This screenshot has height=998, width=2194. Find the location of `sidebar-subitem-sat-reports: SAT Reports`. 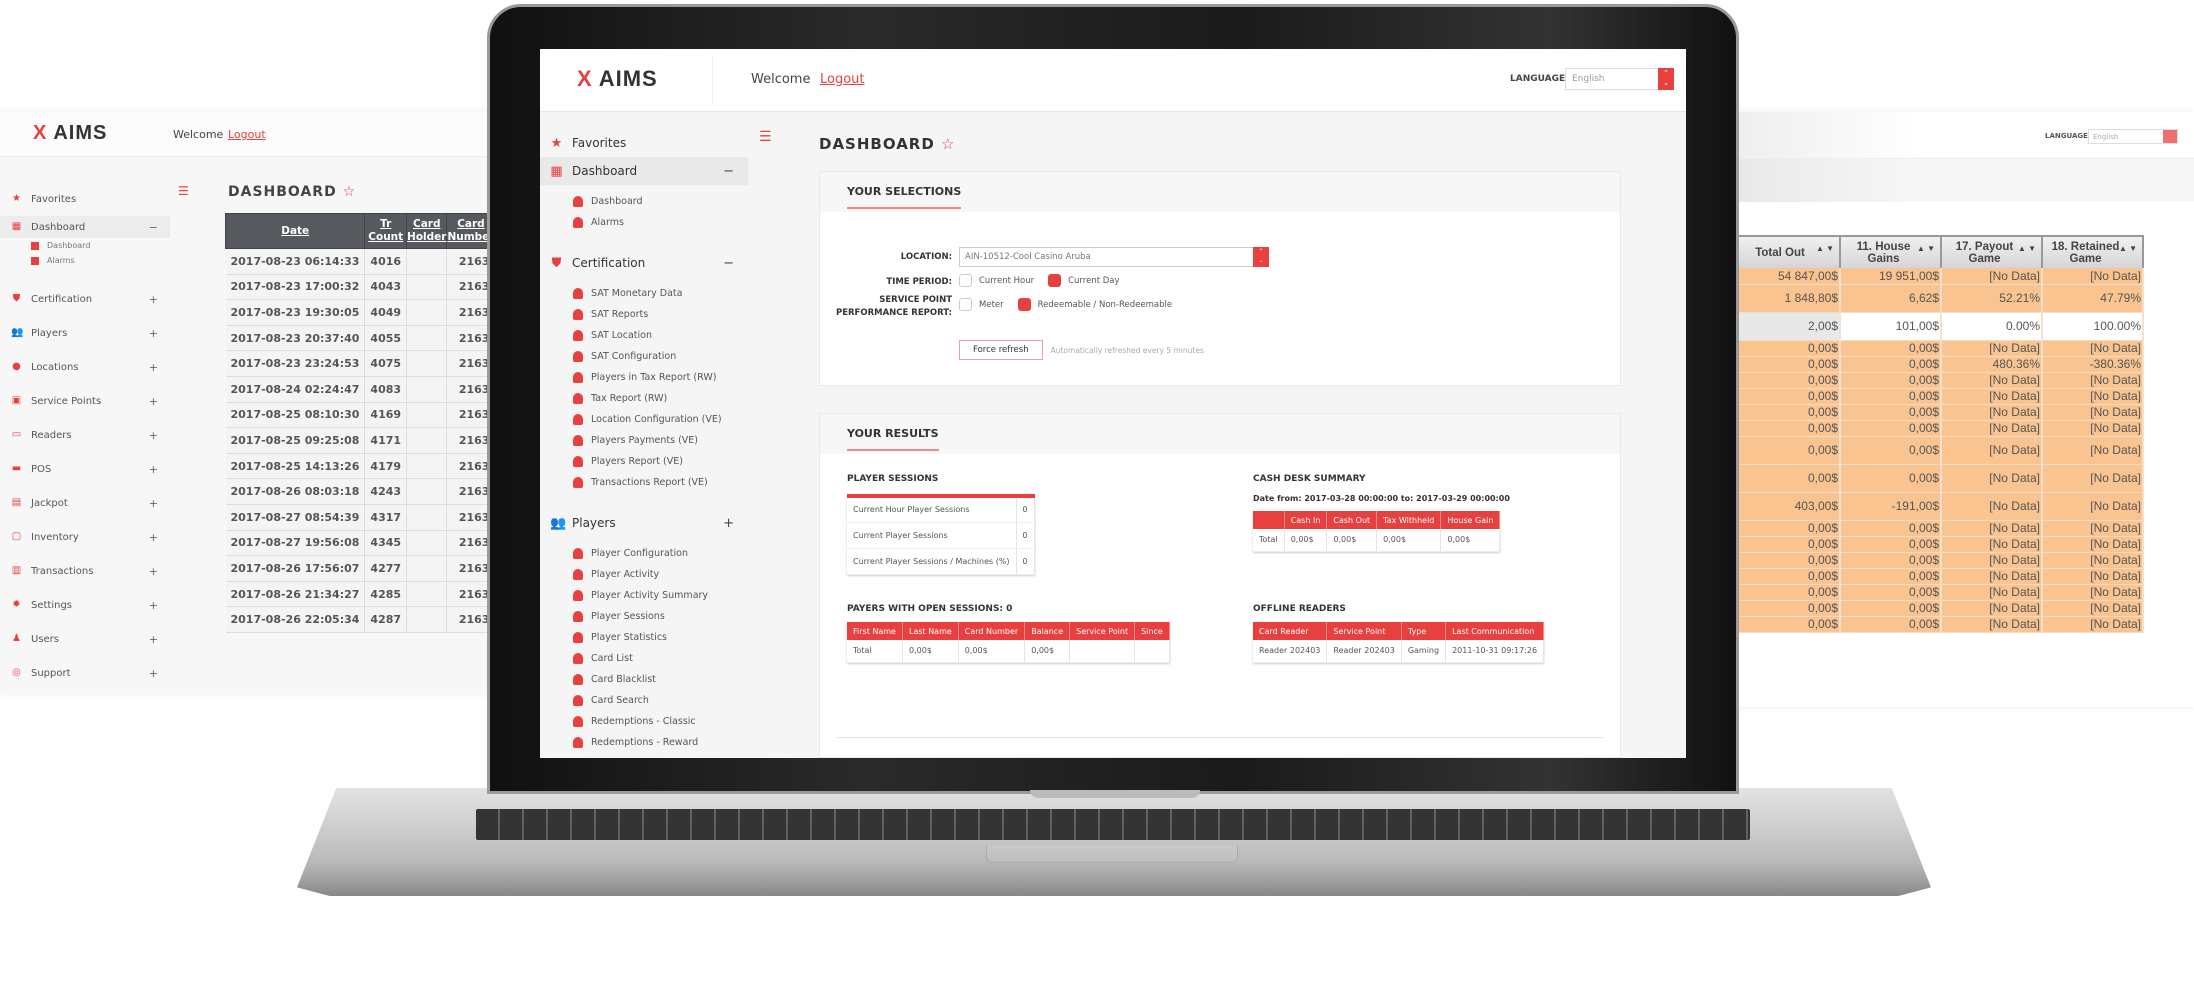

sidebar-subitem-sat-reports: SAT Reports is located at coordinates (644, 314).